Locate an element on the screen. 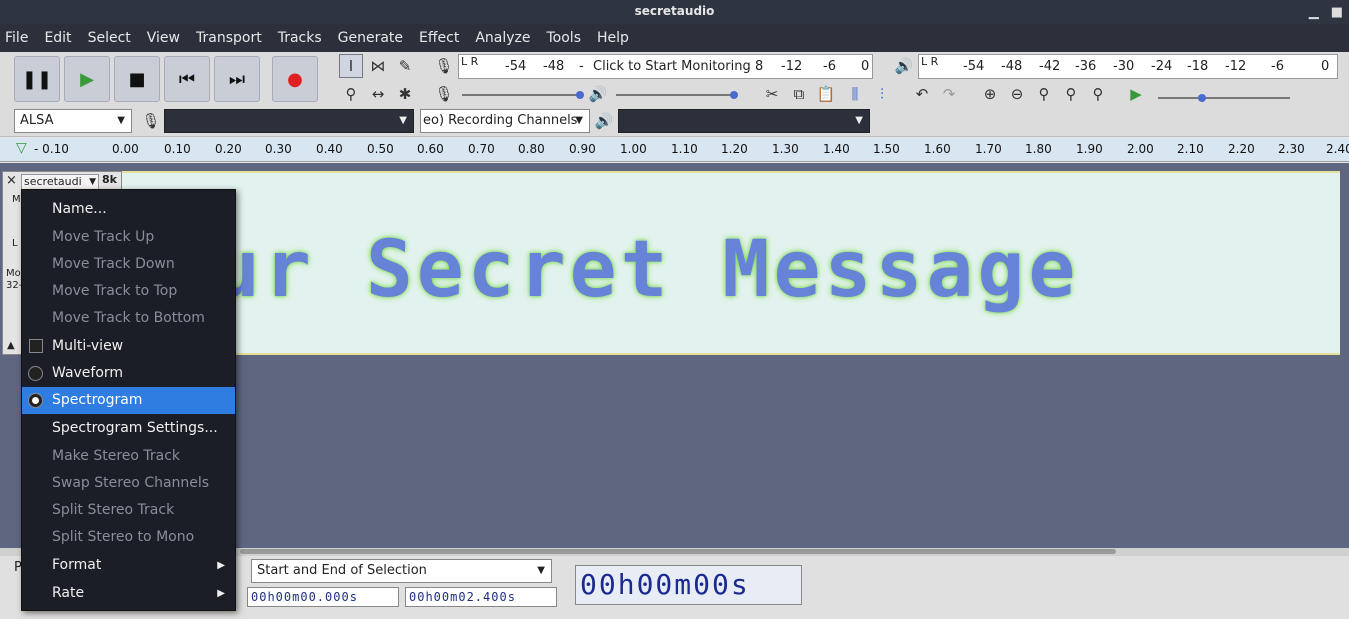 The width and height of the screenshot is (1349, 619). selection-end-value: 00h00m02.400s is located at coordinates (462, 597).